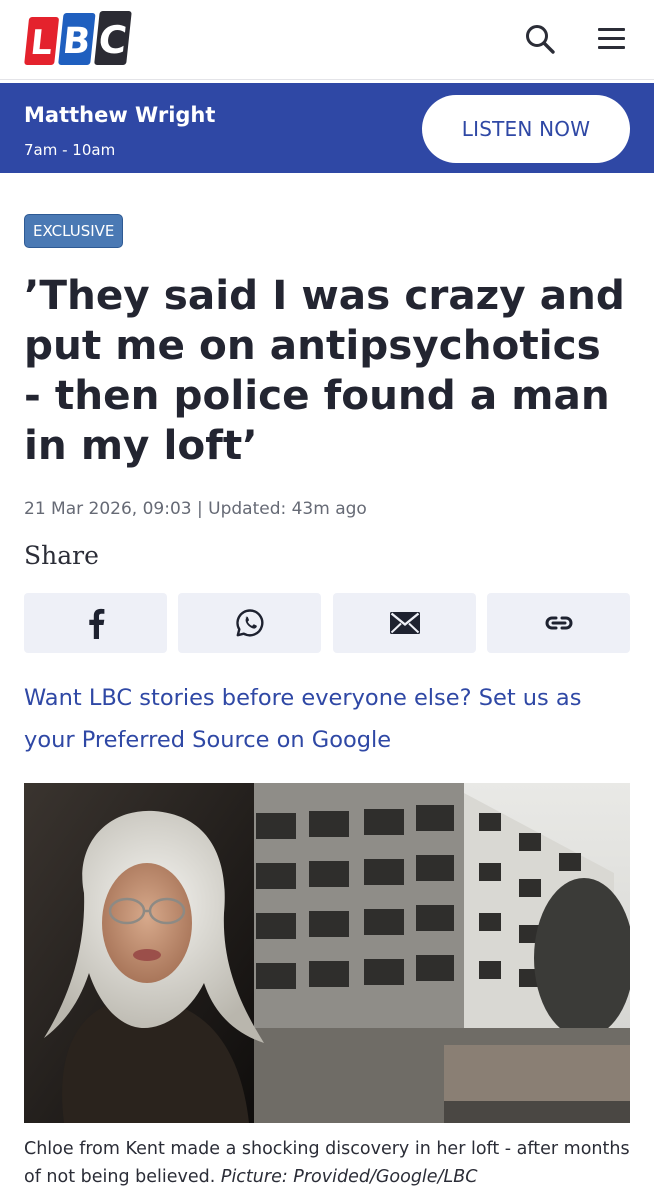  I want to click on site-header: L B C, so click(327, 40).